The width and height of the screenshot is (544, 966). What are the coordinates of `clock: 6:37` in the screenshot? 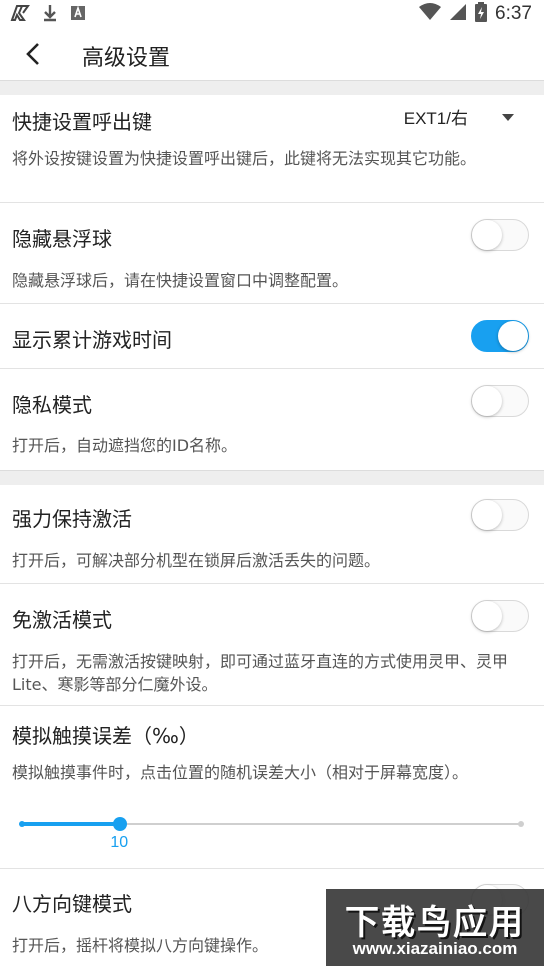 It's located at (513, 13).